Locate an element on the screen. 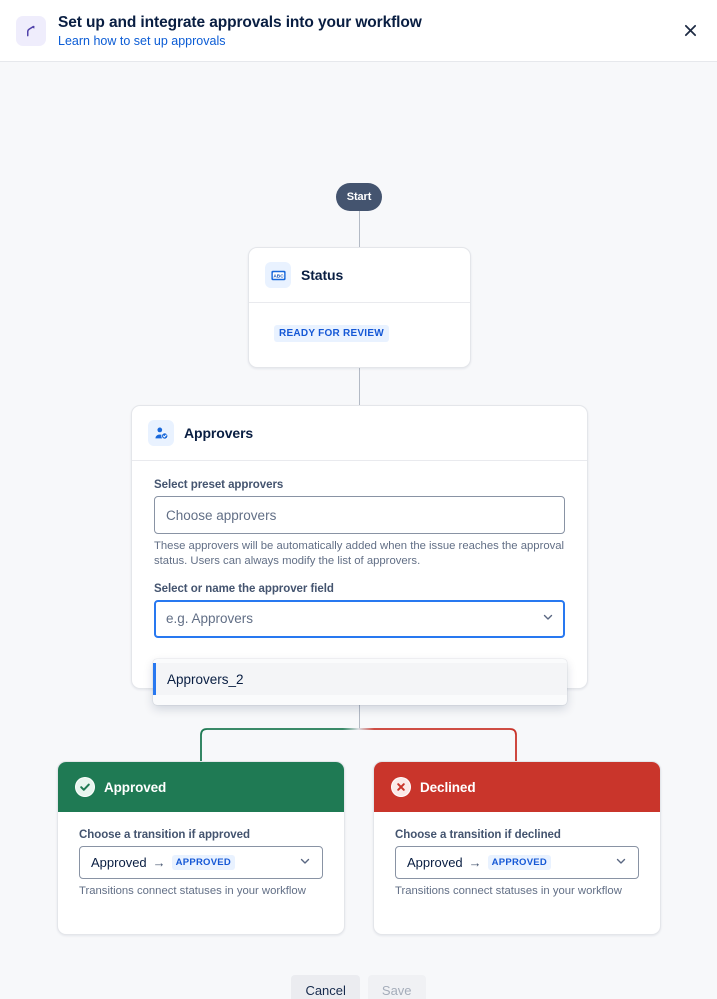  approved-transition-from: Approved is located at coordinates (119, 862).